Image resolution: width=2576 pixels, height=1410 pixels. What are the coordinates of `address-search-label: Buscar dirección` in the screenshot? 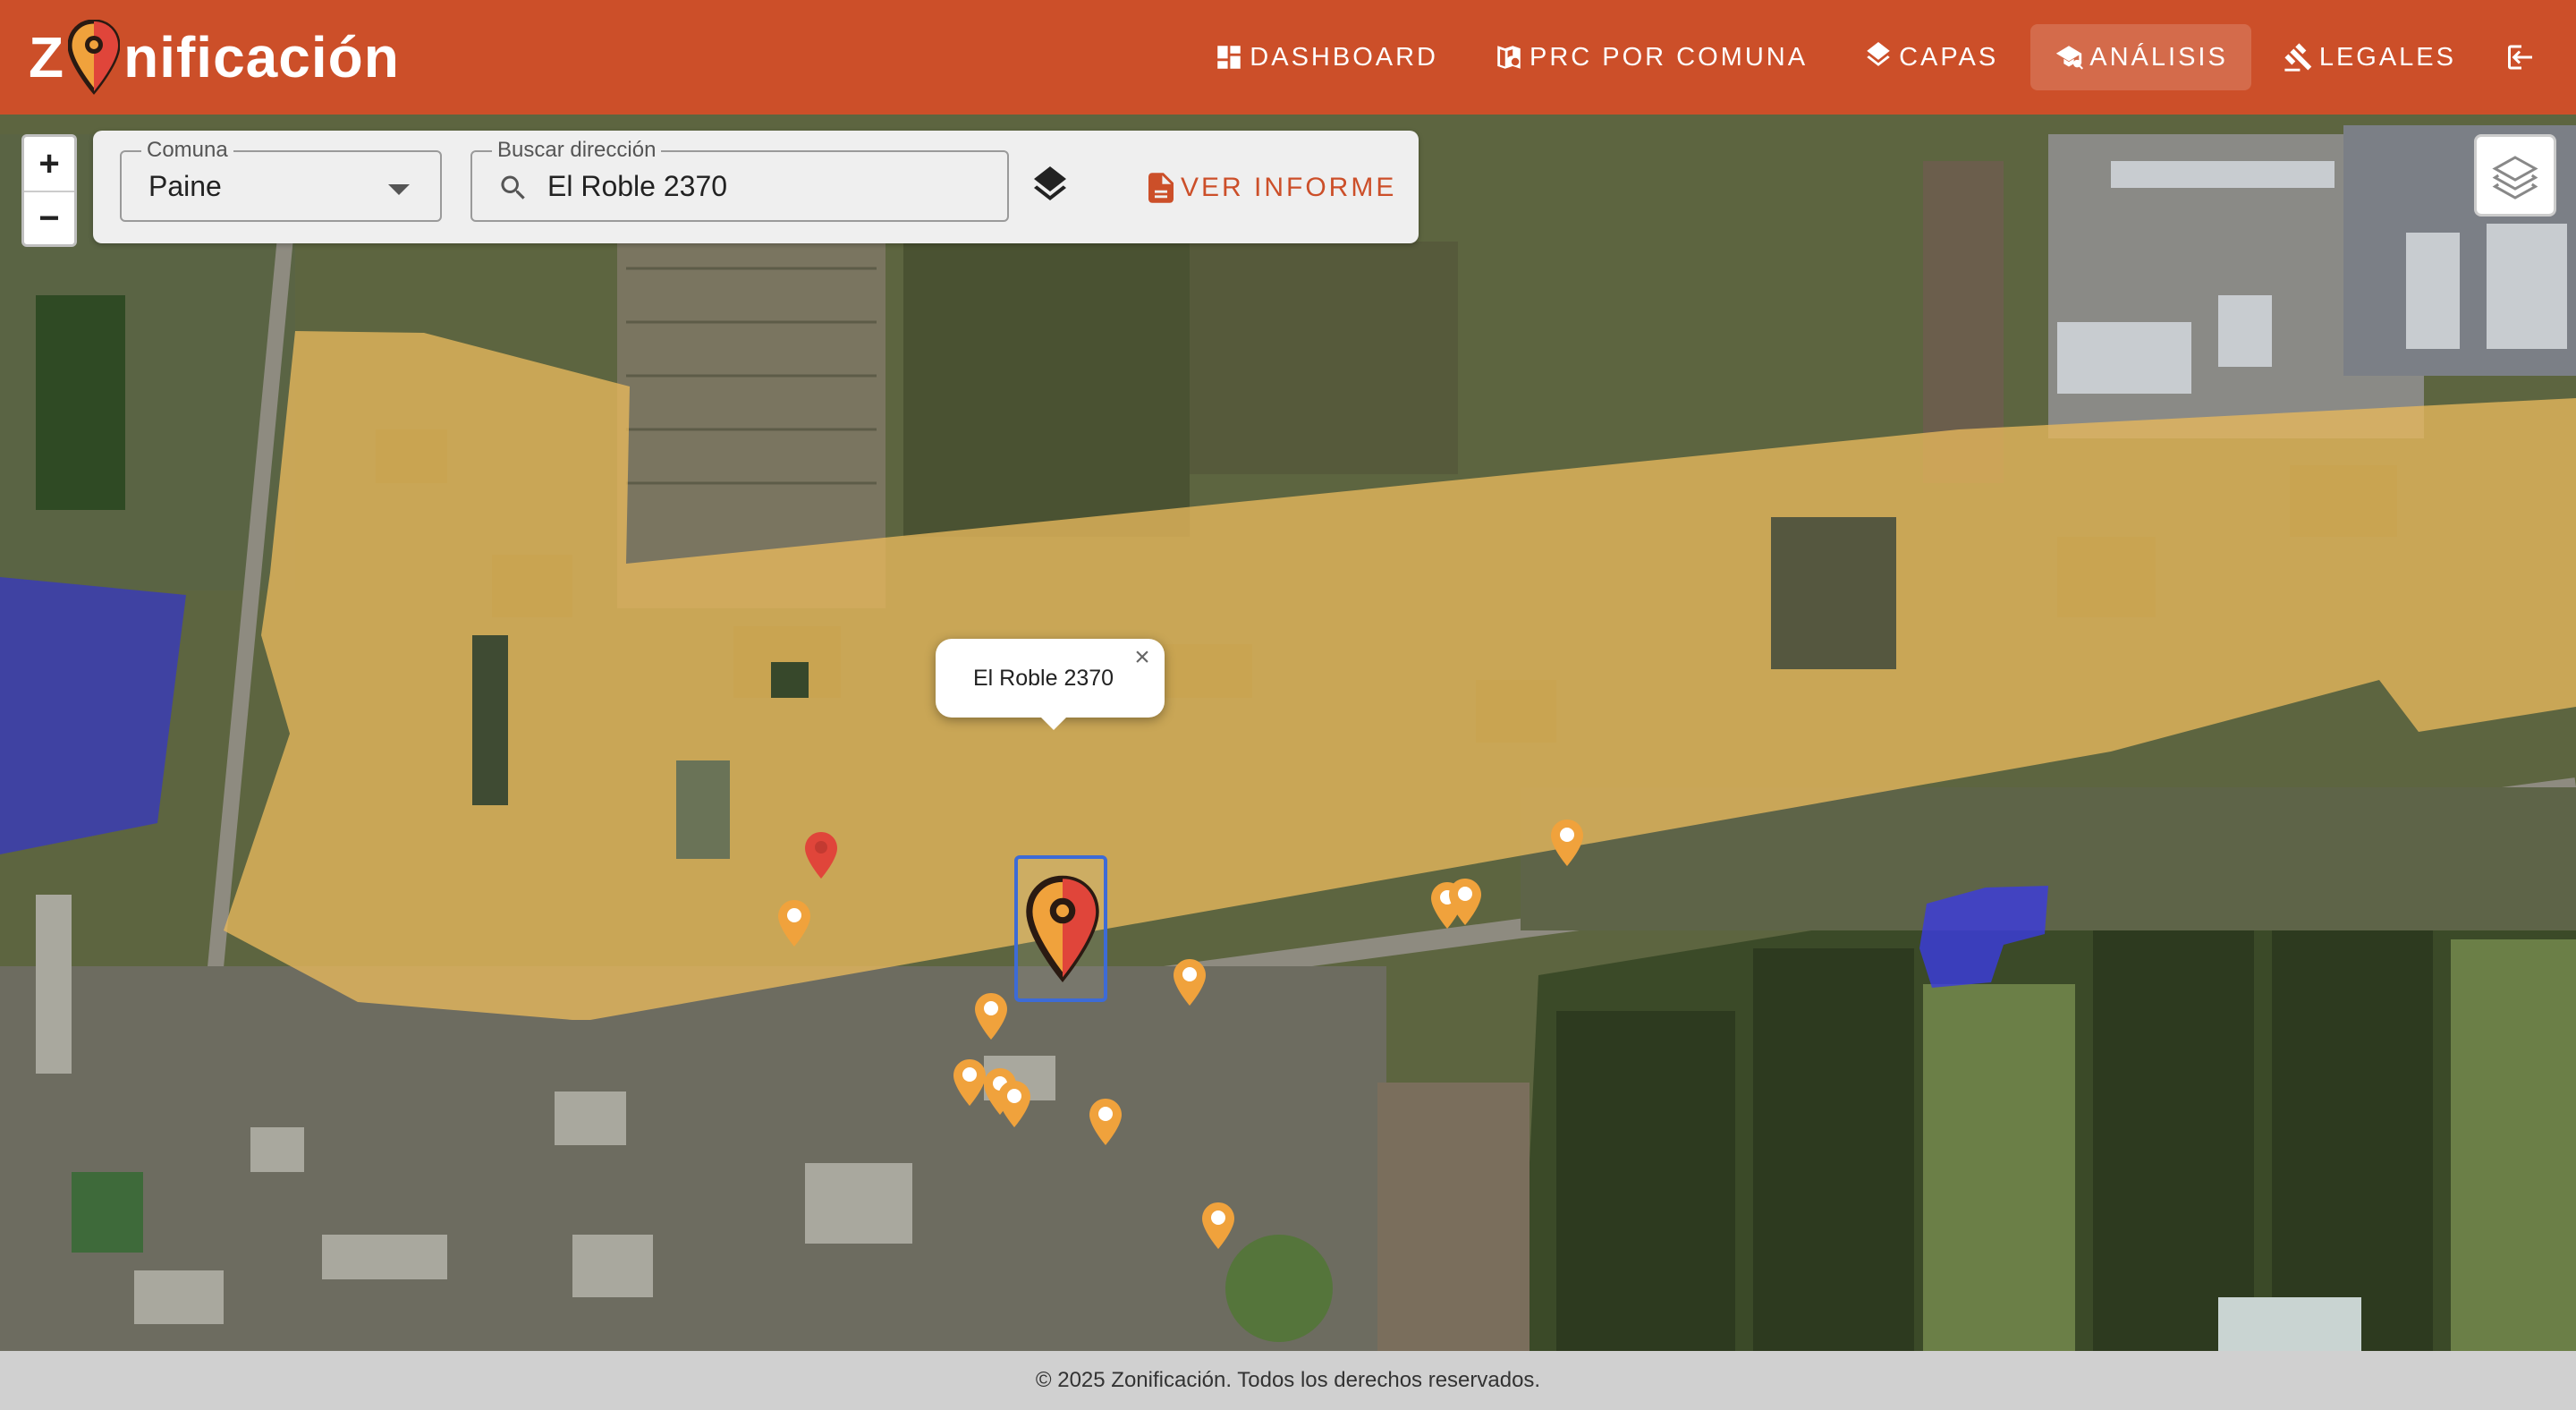 It's located at (577, 151).